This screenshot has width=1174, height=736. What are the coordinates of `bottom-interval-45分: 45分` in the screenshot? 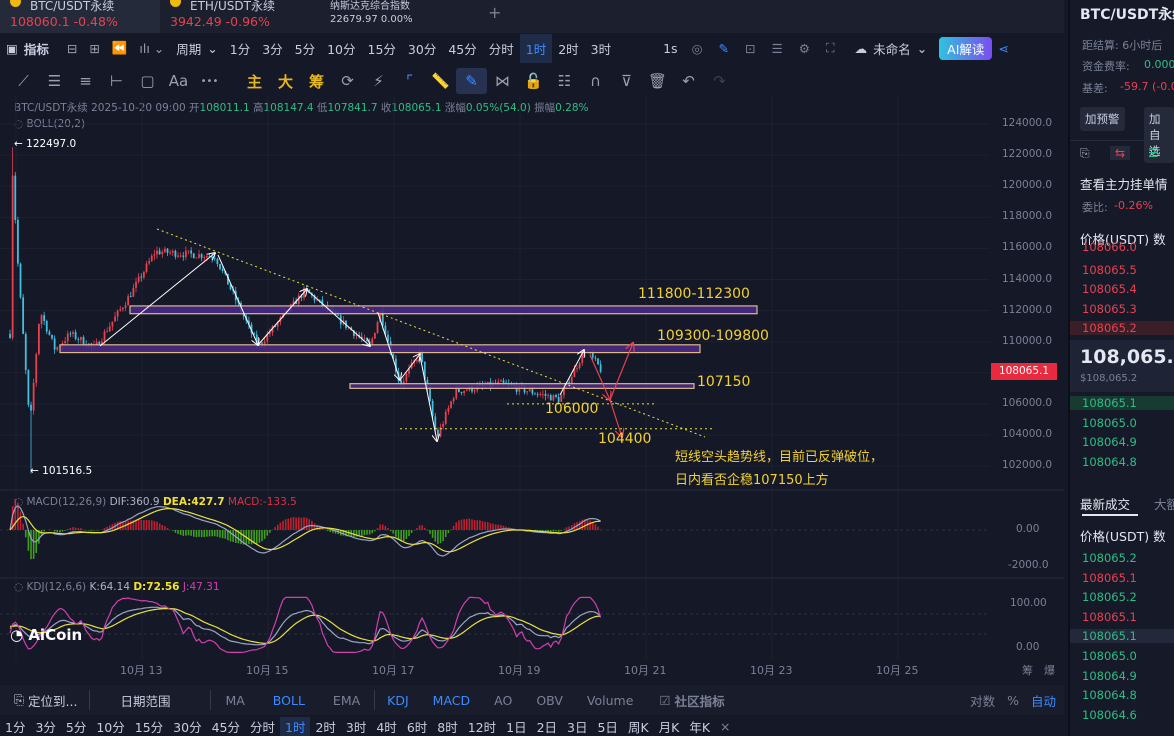 It's located at (226, 726).